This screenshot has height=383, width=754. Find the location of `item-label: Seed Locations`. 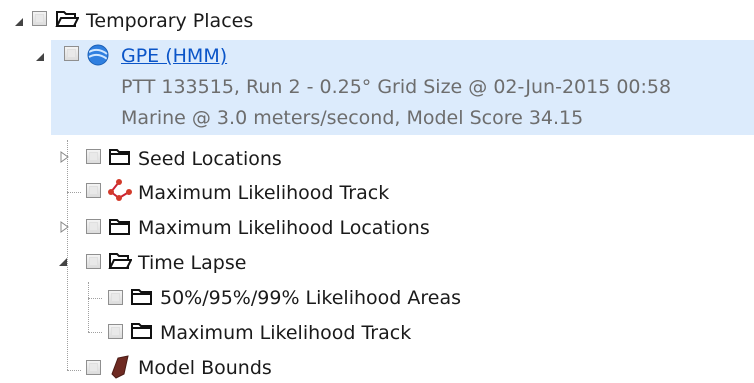

item-label: Seed Locations is located at coordinates (210, 159).